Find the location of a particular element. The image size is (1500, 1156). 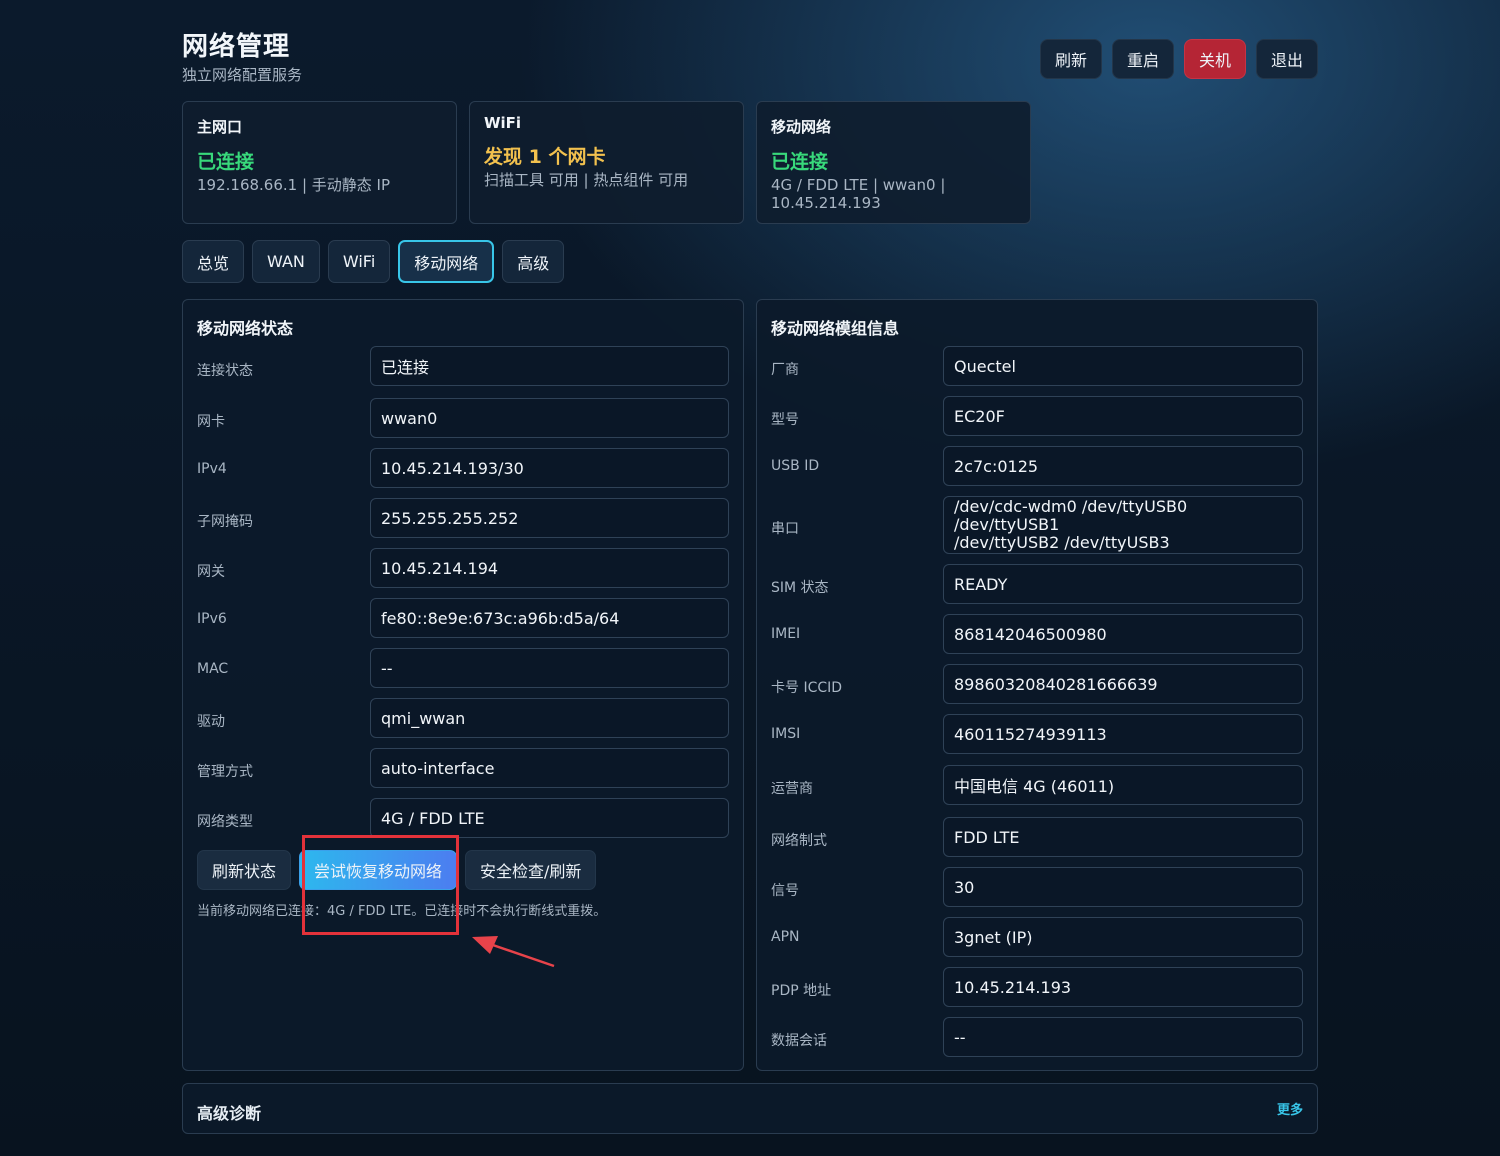

connection-status-field: 已连接 is located at coordinates (549, 366).